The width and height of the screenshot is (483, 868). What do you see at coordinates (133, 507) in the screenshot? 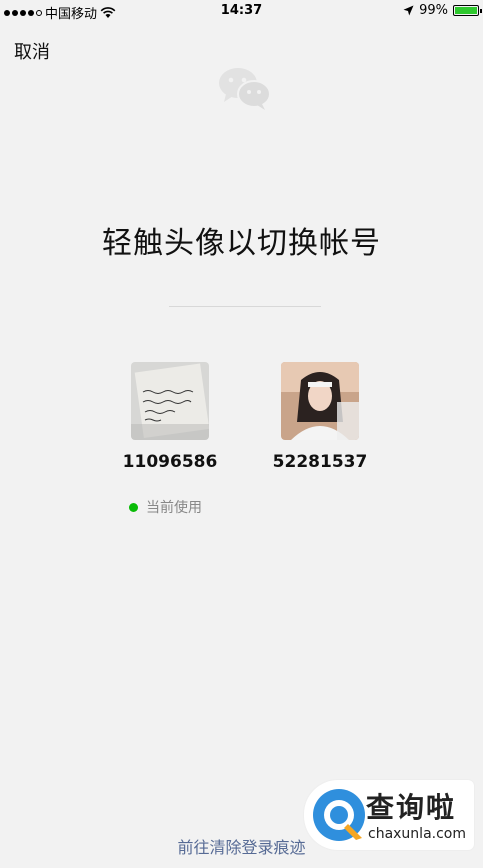
I see `status-dot-icon` at bounding box center [133, 507].